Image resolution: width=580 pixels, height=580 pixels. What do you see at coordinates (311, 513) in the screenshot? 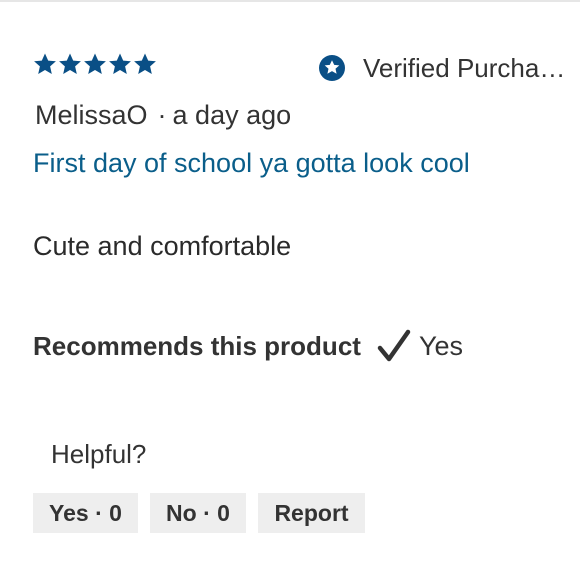
I see `report-button: Report` at bounding box center [311, 513].